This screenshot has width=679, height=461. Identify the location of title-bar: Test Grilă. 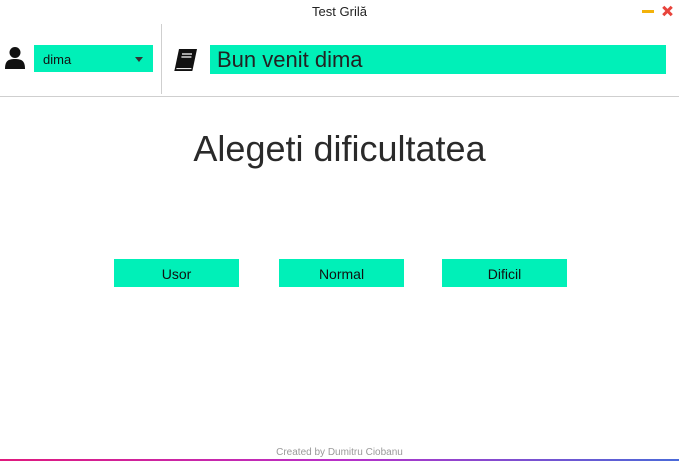
(339, 12).